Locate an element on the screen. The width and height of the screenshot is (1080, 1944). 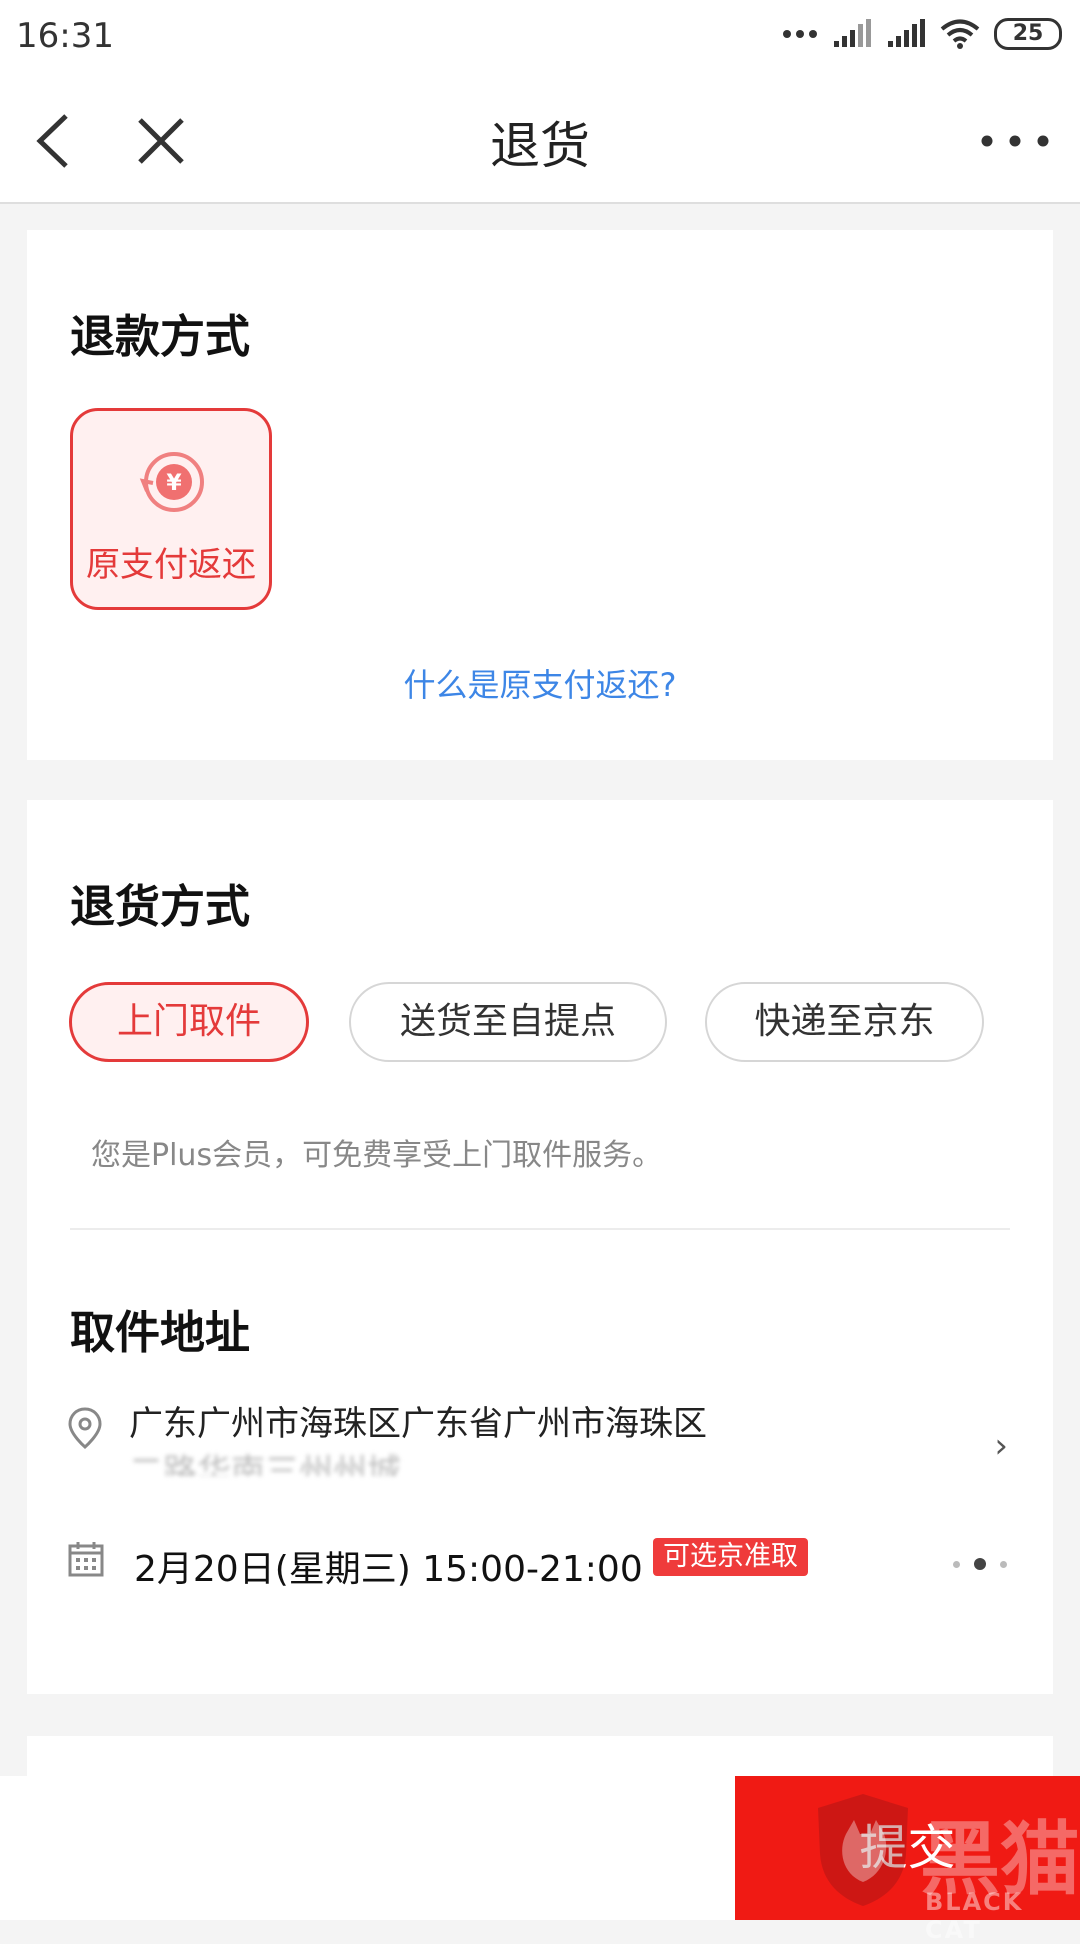
refund-option-original-payment: ¥ 原支付返还 is located at coordinates (171, 509).